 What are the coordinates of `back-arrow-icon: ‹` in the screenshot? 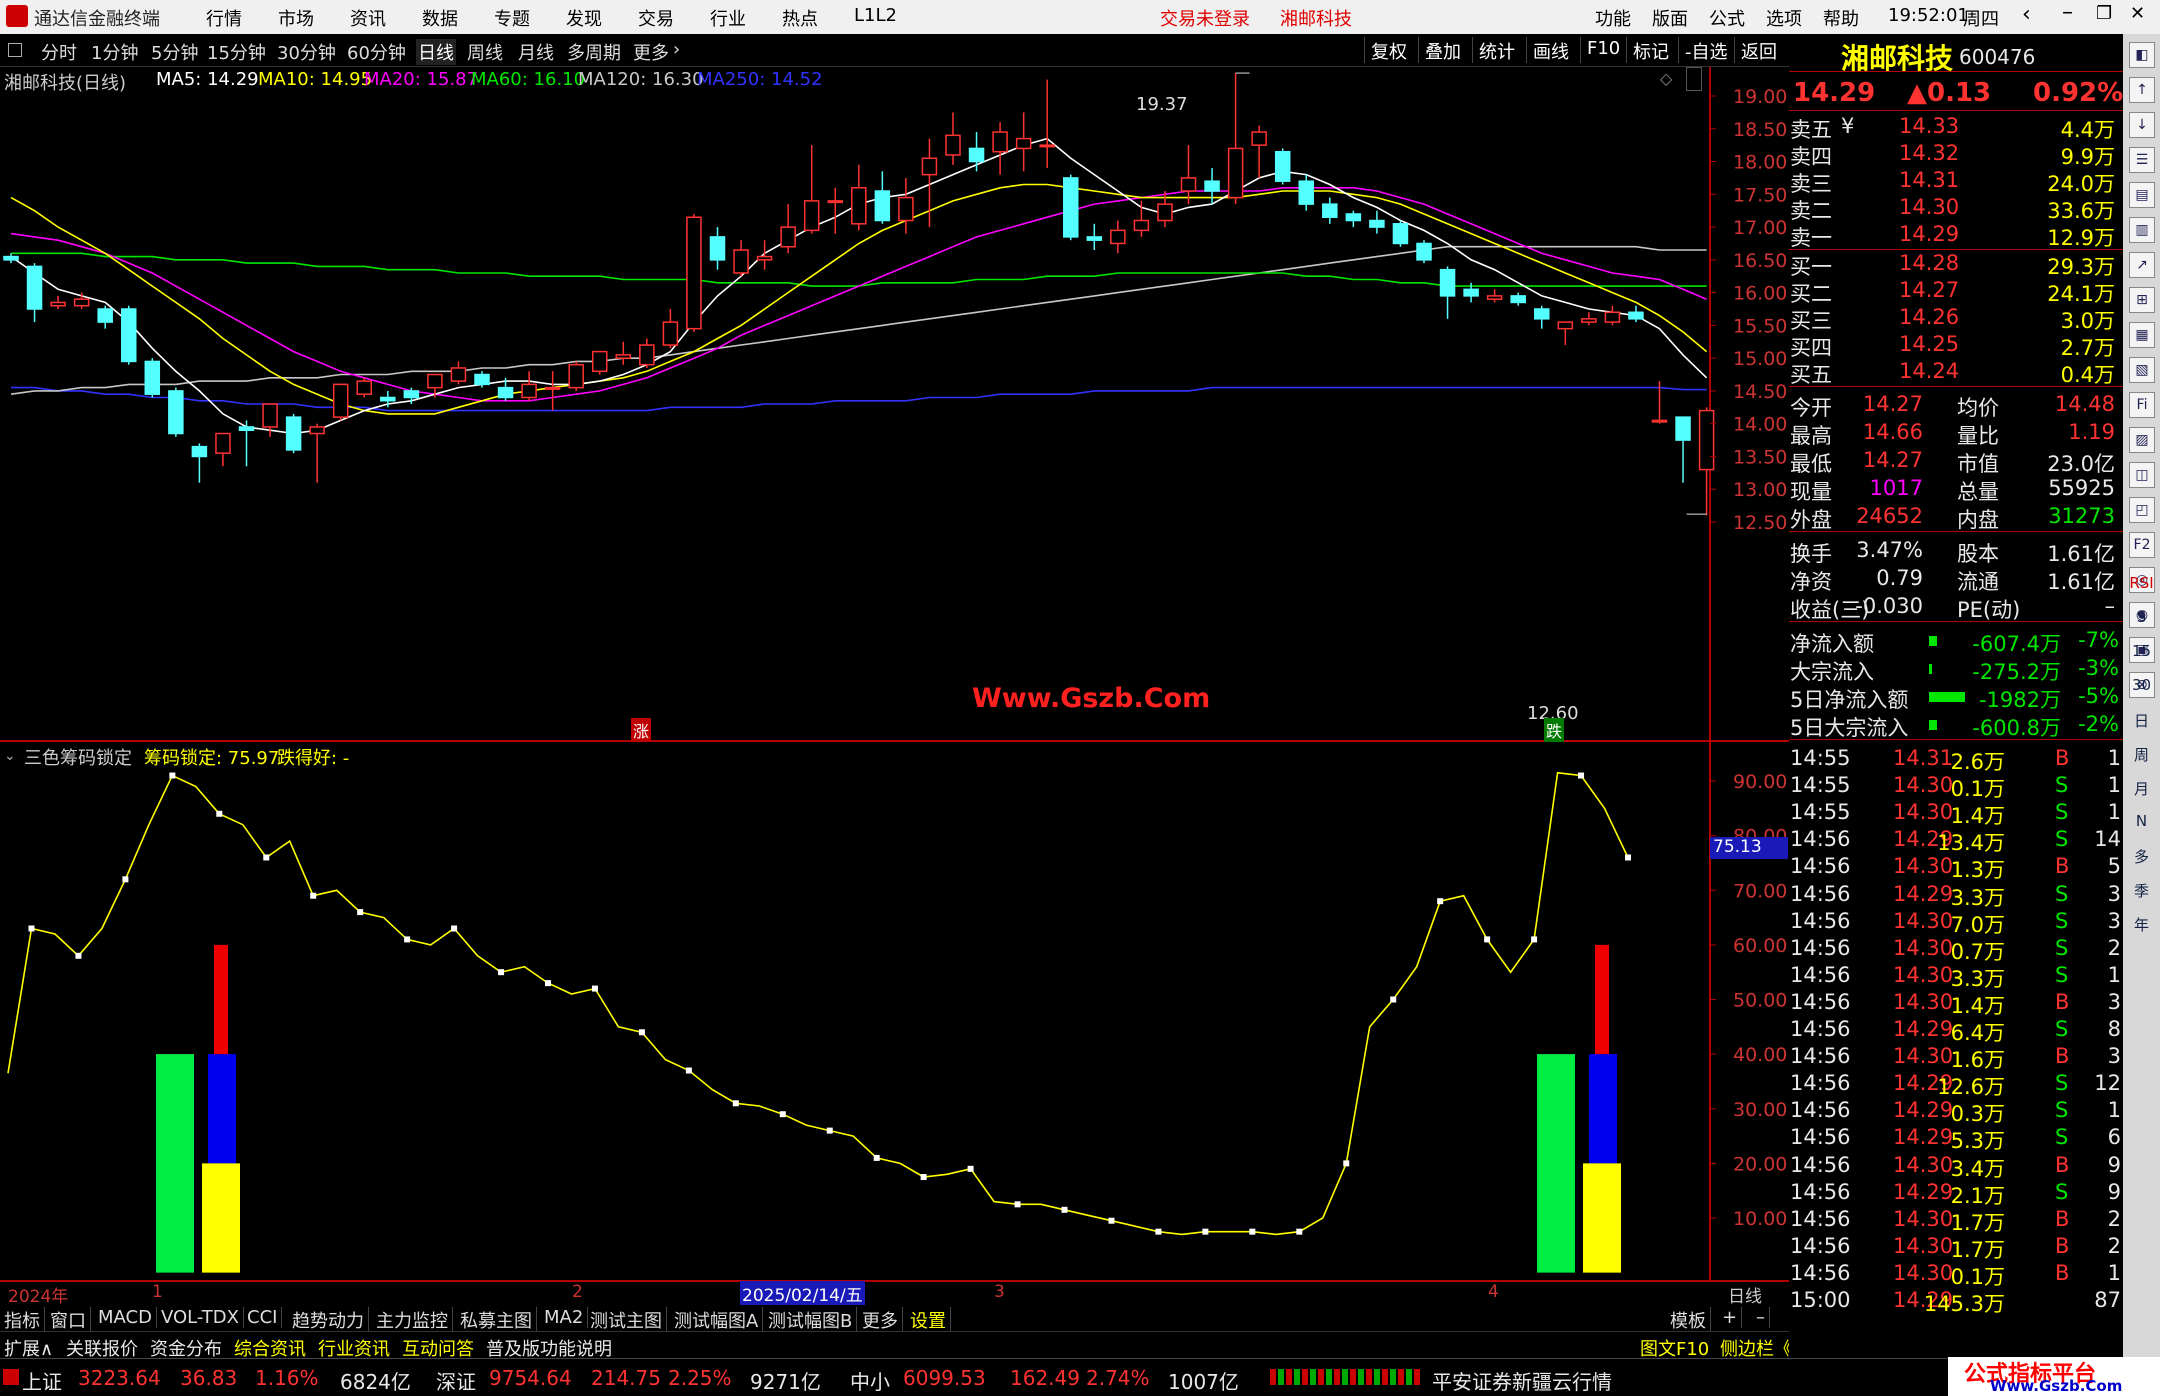 It's located at (2026, 14).